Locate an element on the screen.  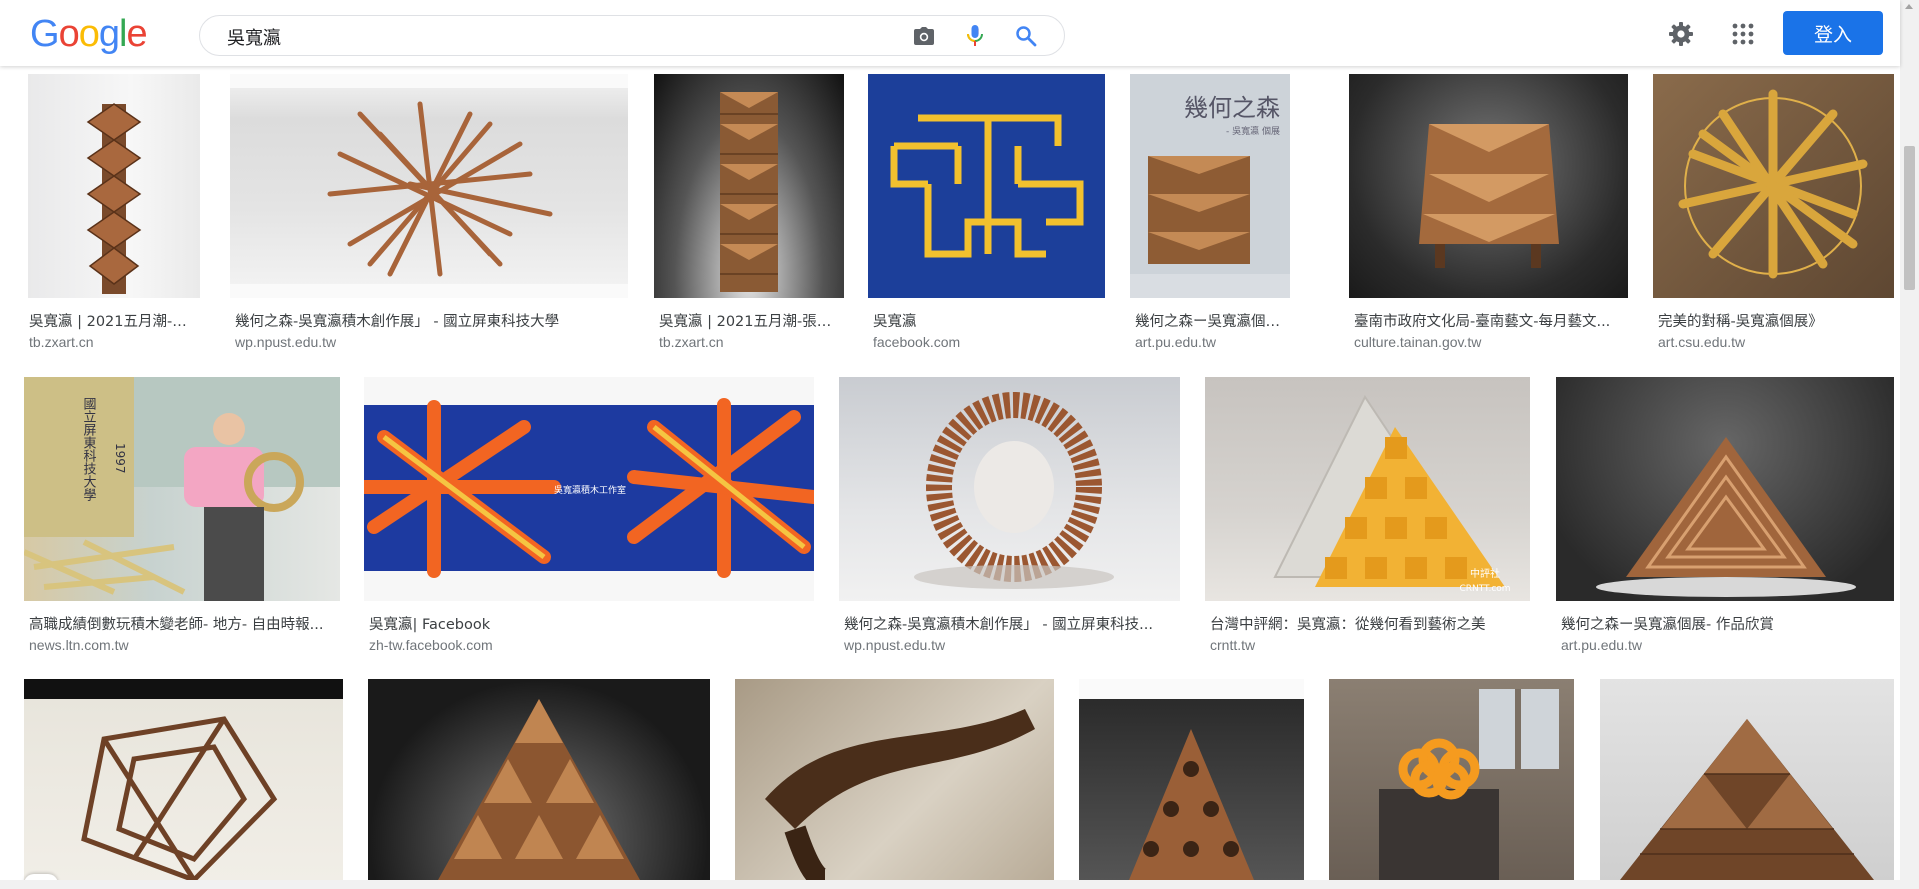
result-caption: 吳寬瀛 is located at coordinates (988, 320).